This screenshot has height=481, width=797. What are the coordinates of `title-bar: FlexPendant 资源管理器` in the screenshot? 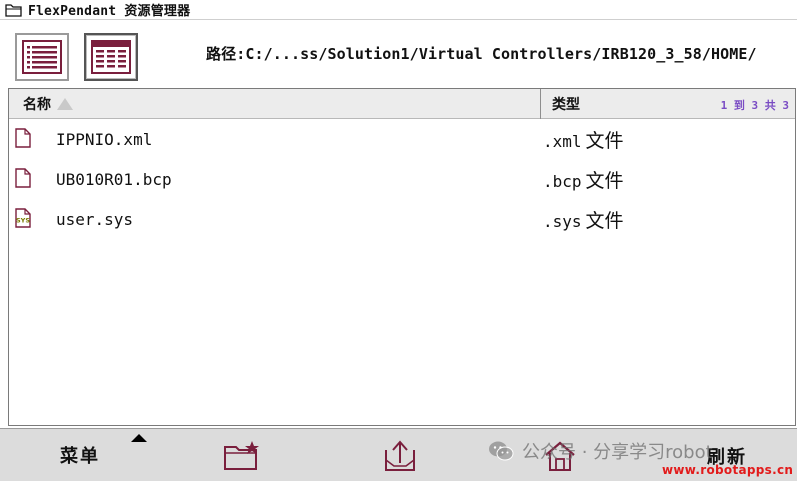 It's located at (398, 10).